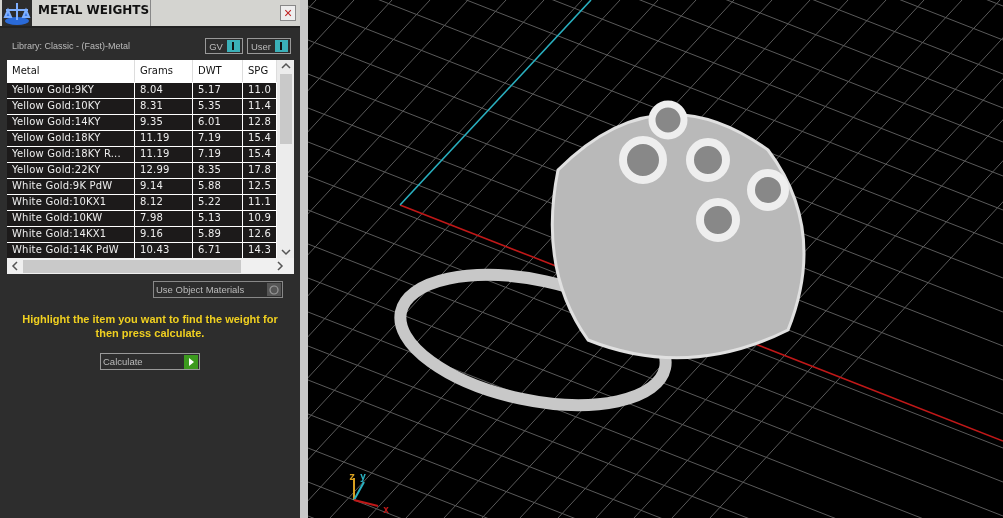  I want to click on y-axis-label: y, so click(363, 477).